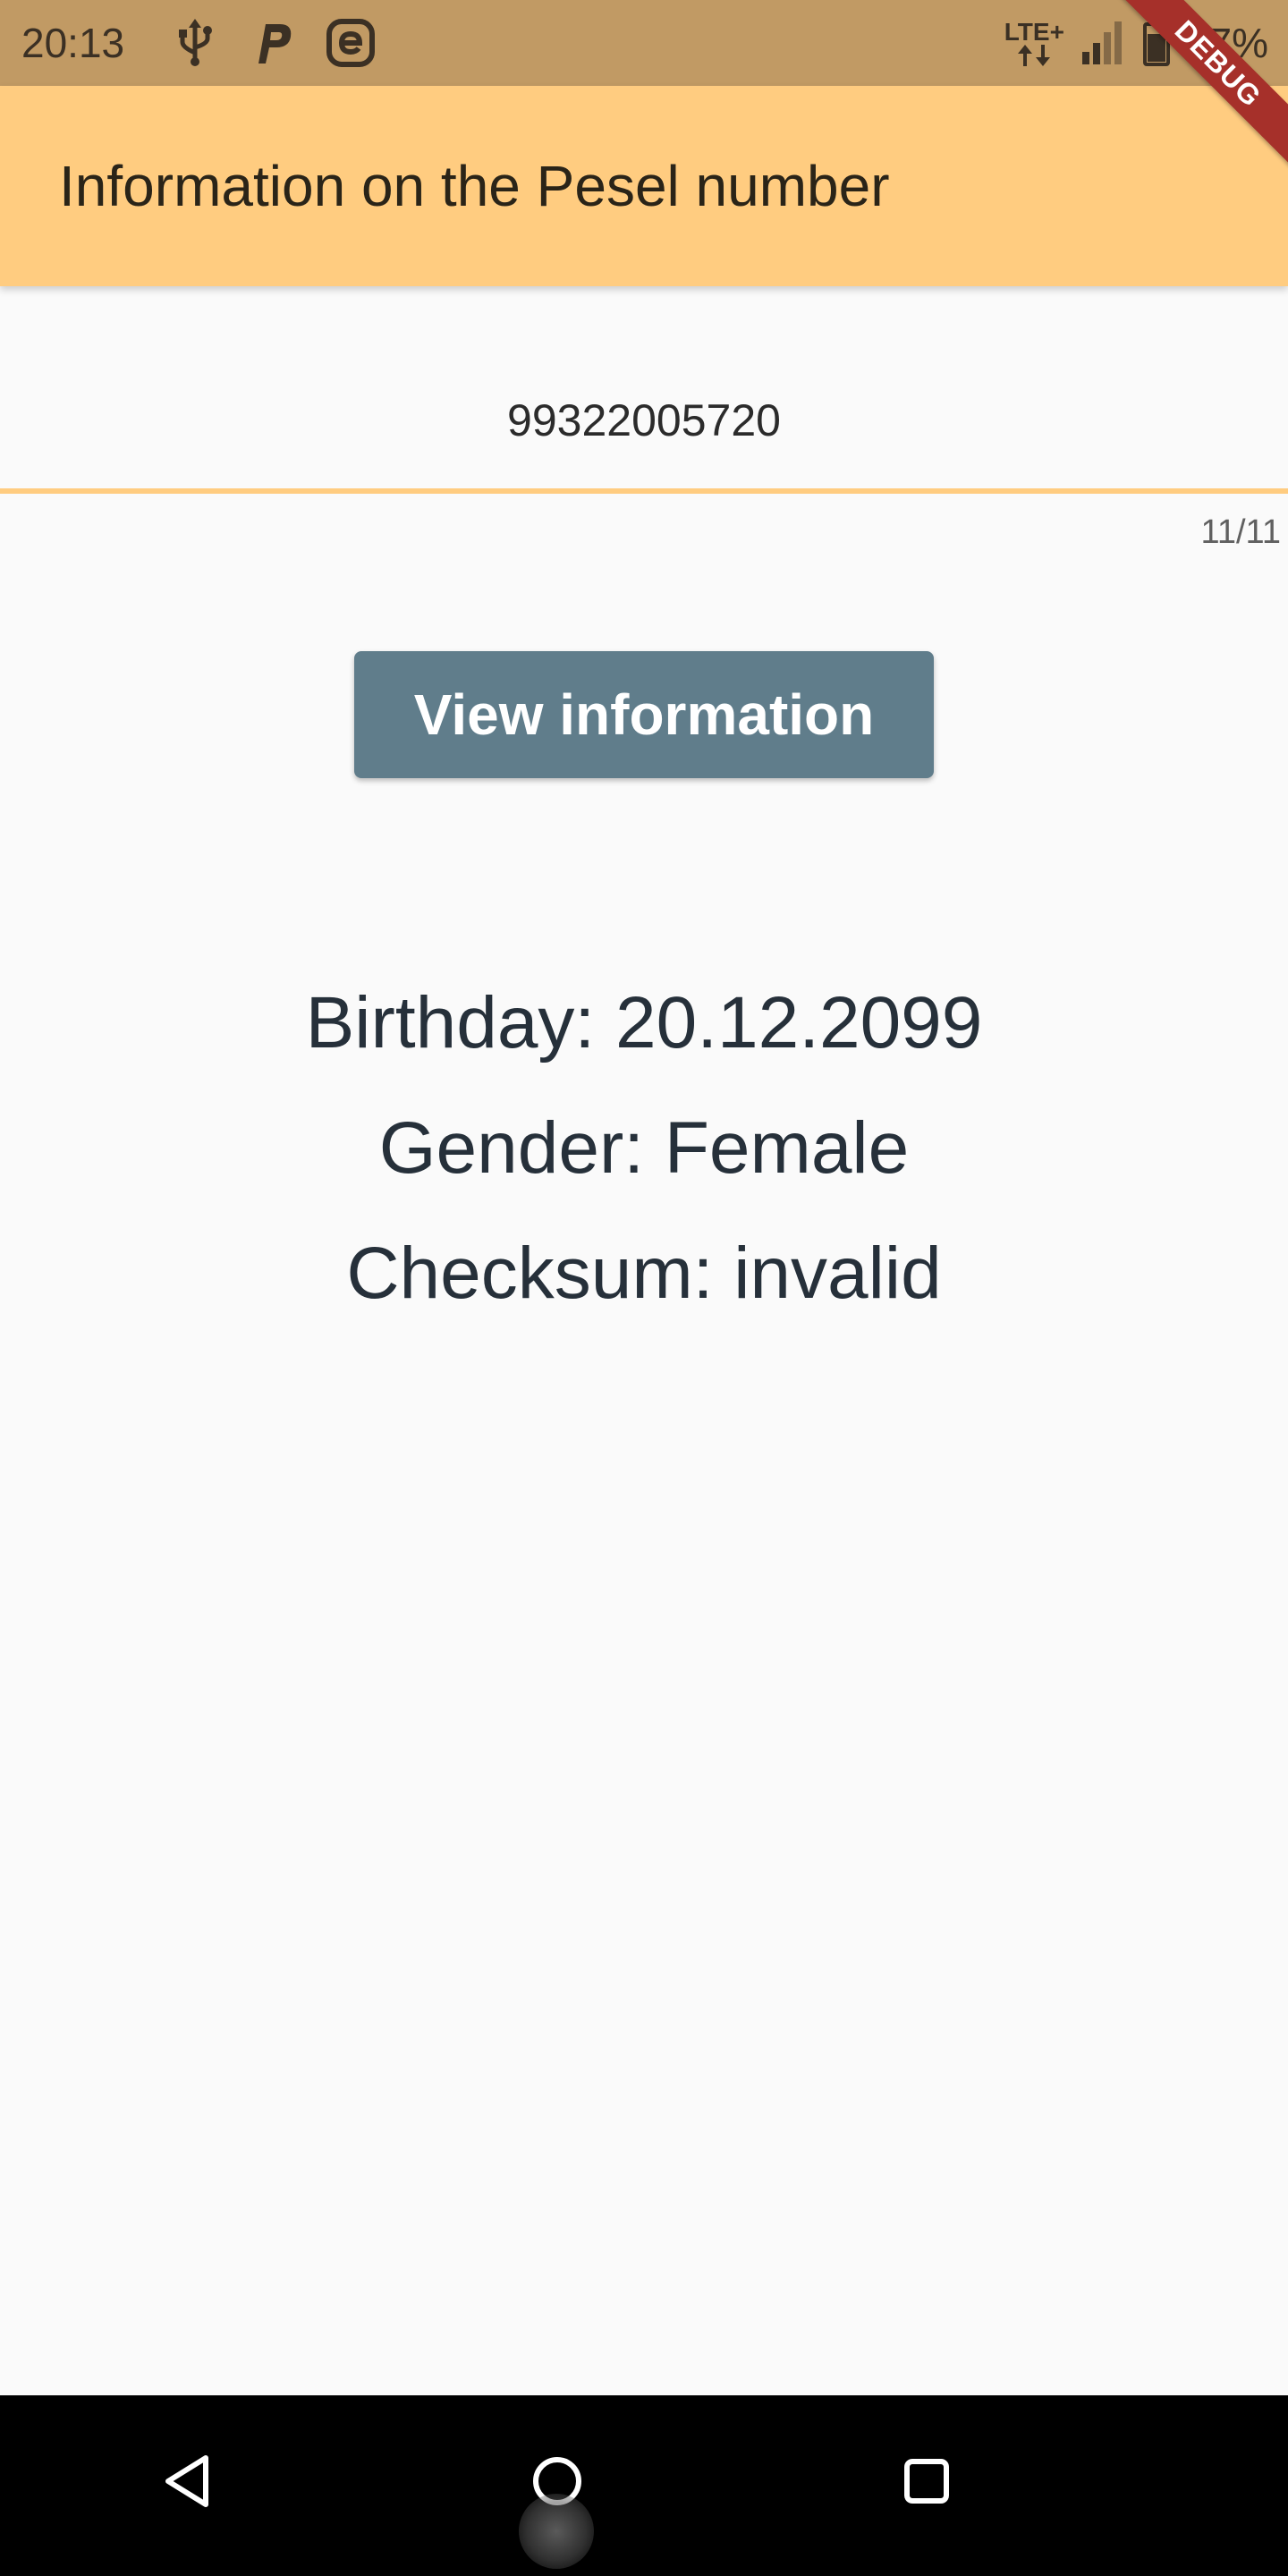 Image resolution: width=1288 pixels, height=2576 pixels. What do you see at coordinates (350, 43) in the screenshot?
I see `e-app-icon` at bounding box center [350, 43].